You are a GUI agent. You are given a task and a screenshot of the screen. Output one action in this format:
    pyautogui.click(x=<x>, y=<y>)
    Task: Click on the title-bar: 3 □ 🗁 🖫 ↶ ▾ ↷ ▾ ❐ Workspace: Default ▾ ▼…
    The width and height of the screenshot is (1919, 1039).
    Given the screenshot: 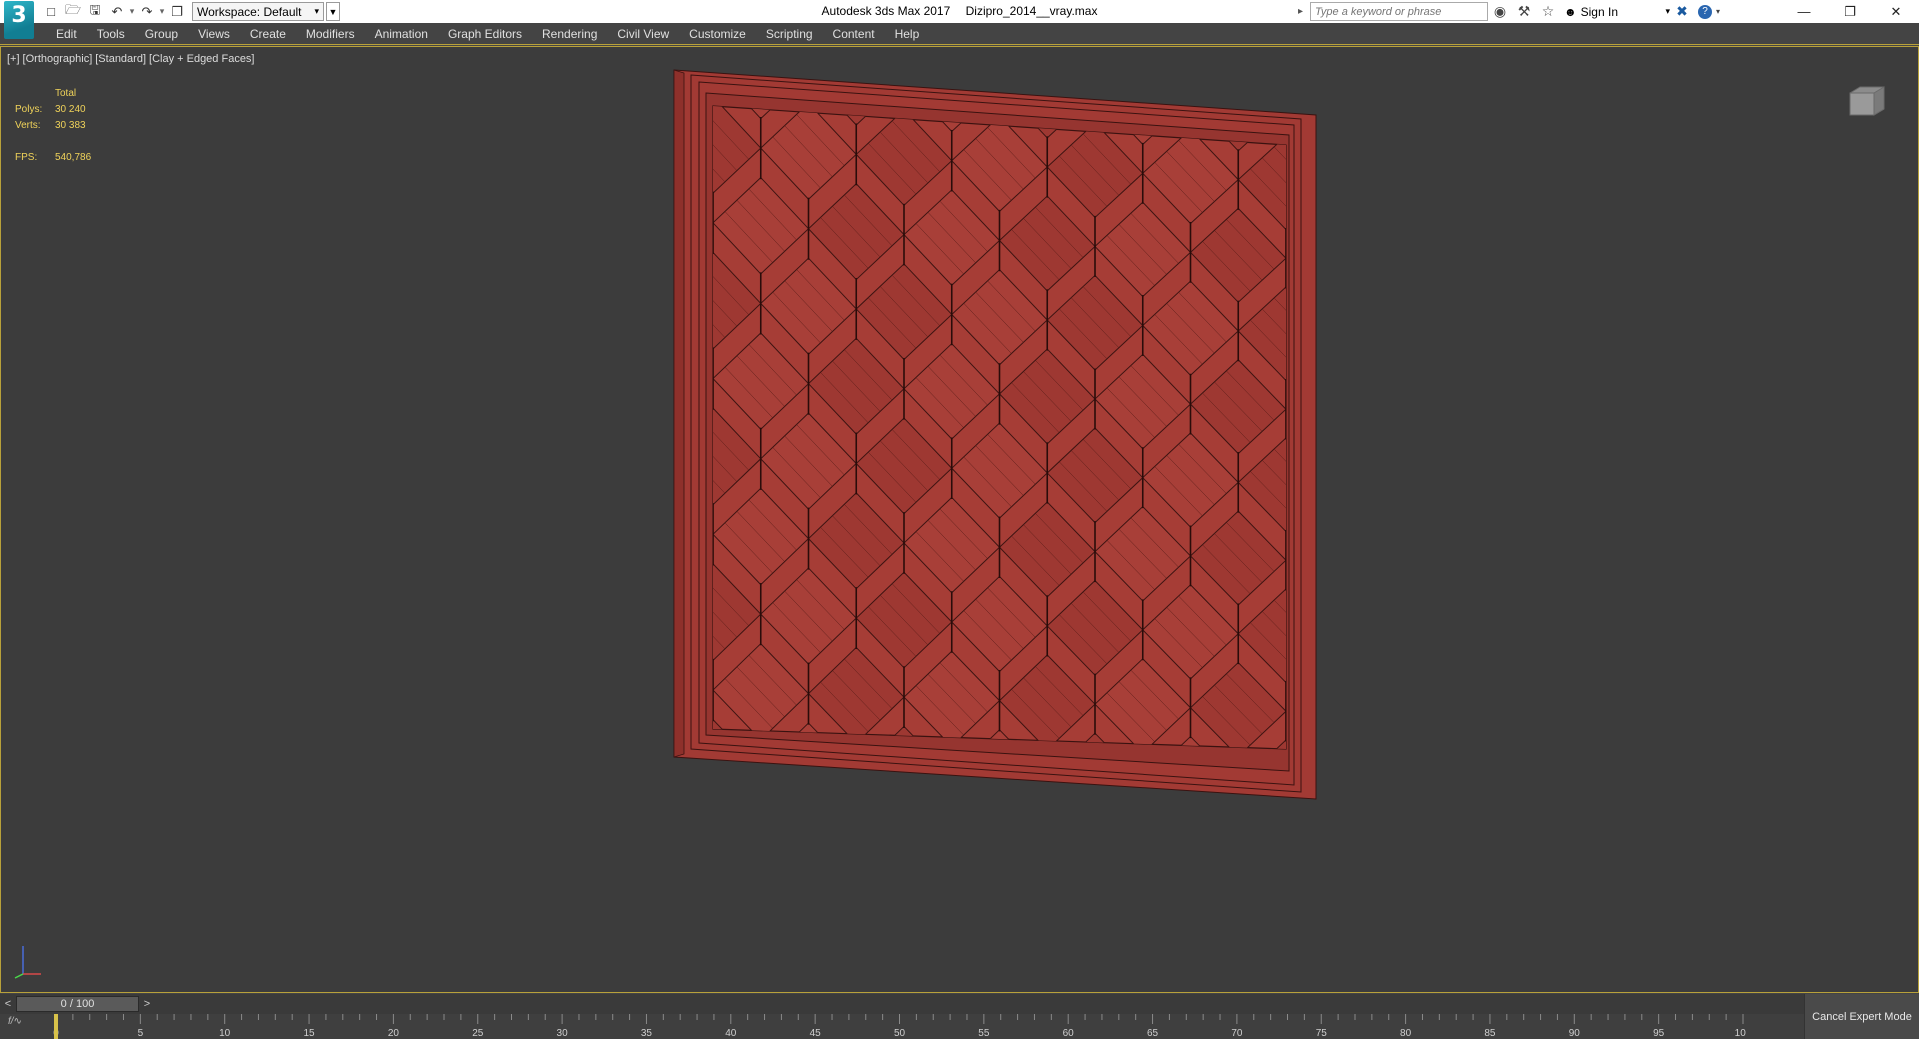 What is the action you would take?
    pyautogui.click(x=959, y=19)
    